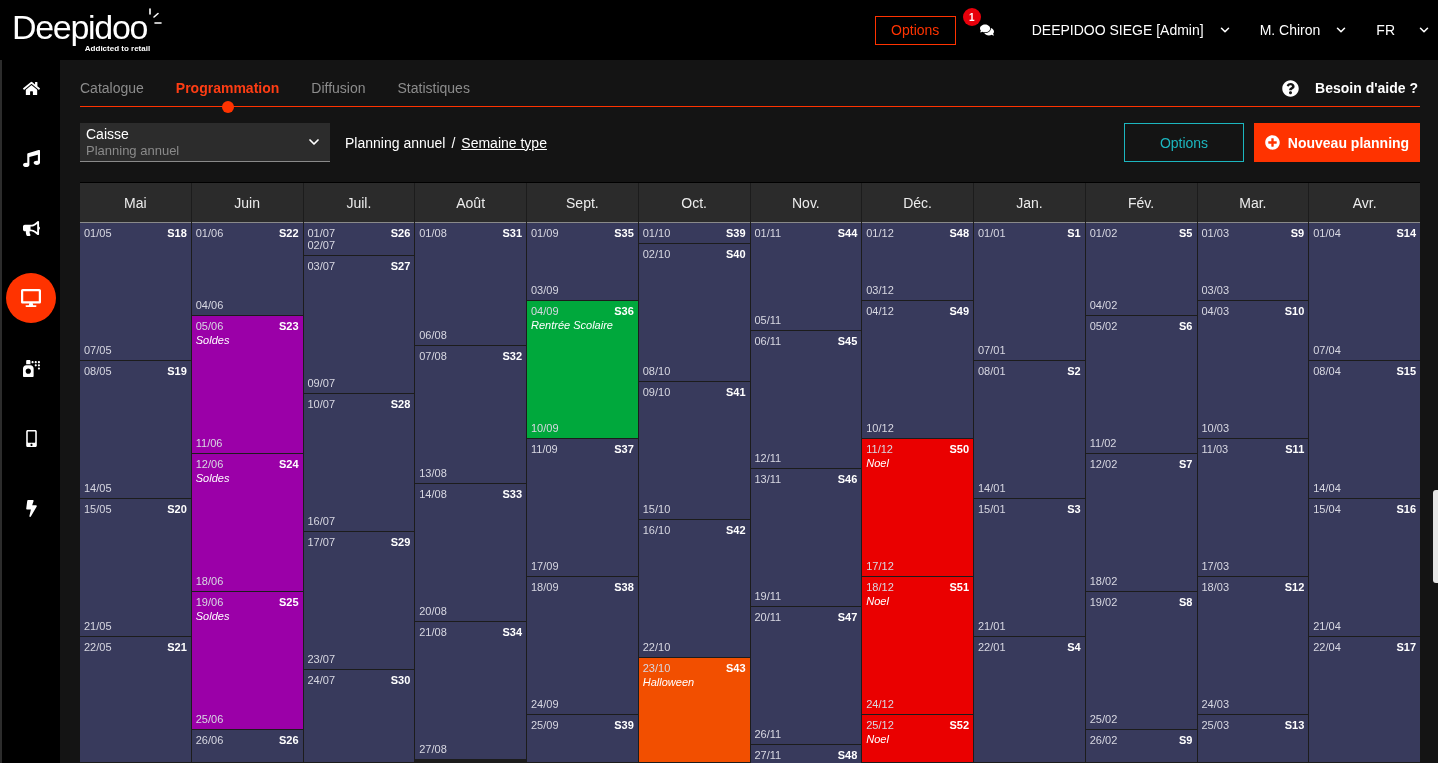 Image resolution: width=1438 pixels, height=763 pixels. Describe the element at coordinates (135, 700) in the screenshot. I see `week-cell: 22/05 S21` at that location.